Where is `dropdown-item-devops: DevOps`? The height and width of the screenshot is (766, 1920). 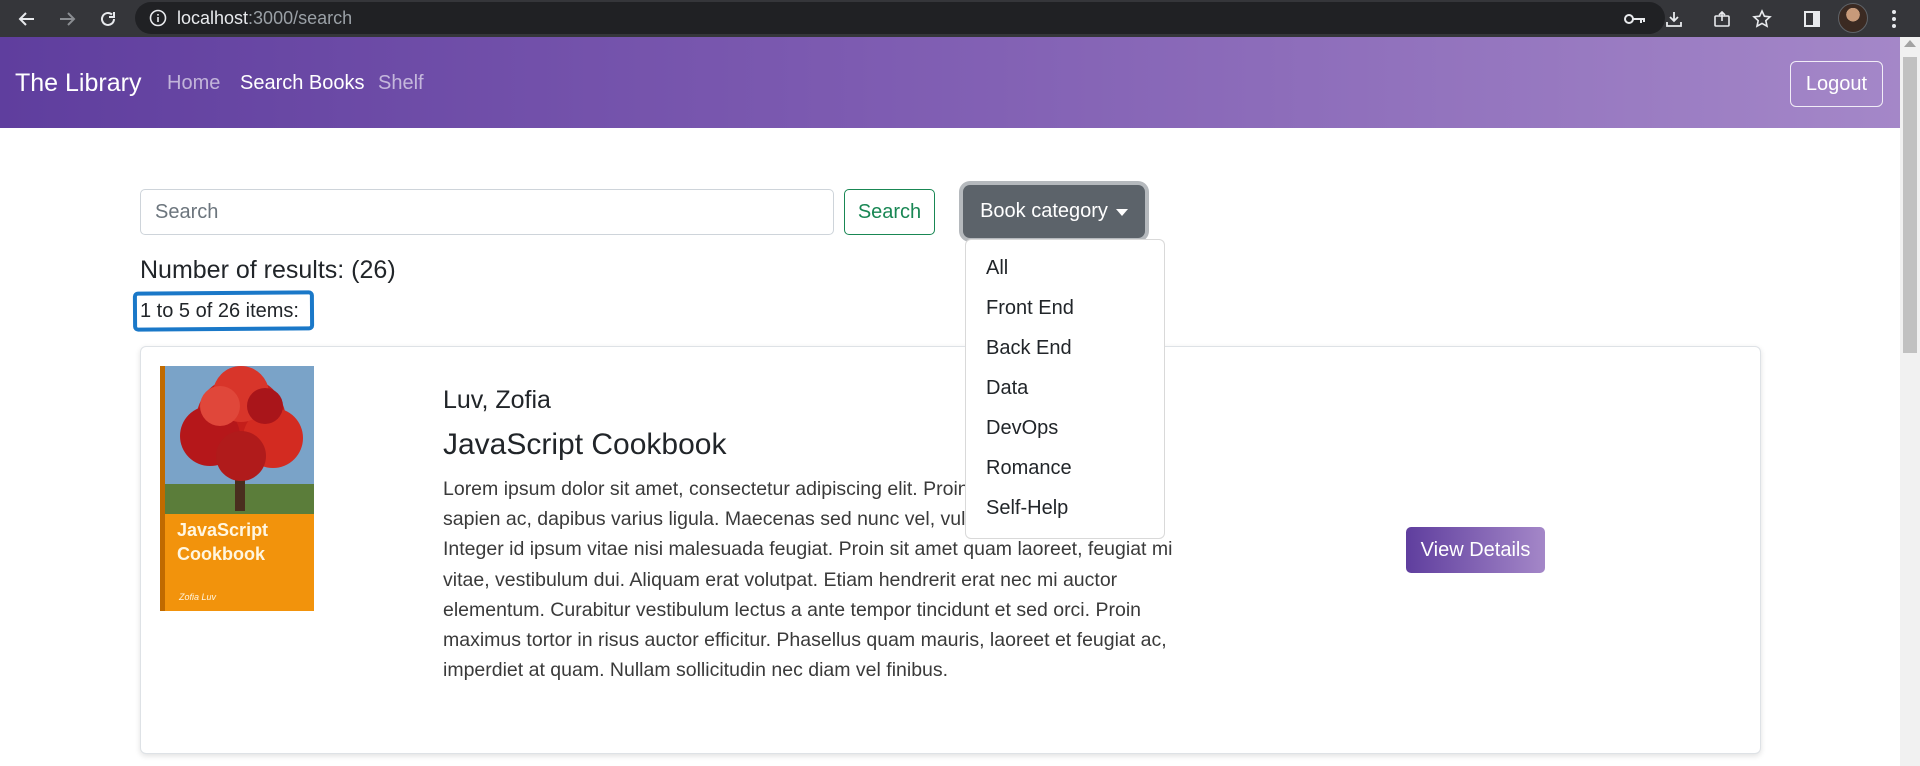
dropdown-item-devops: DevOps is located at coordinates (1065, 428).